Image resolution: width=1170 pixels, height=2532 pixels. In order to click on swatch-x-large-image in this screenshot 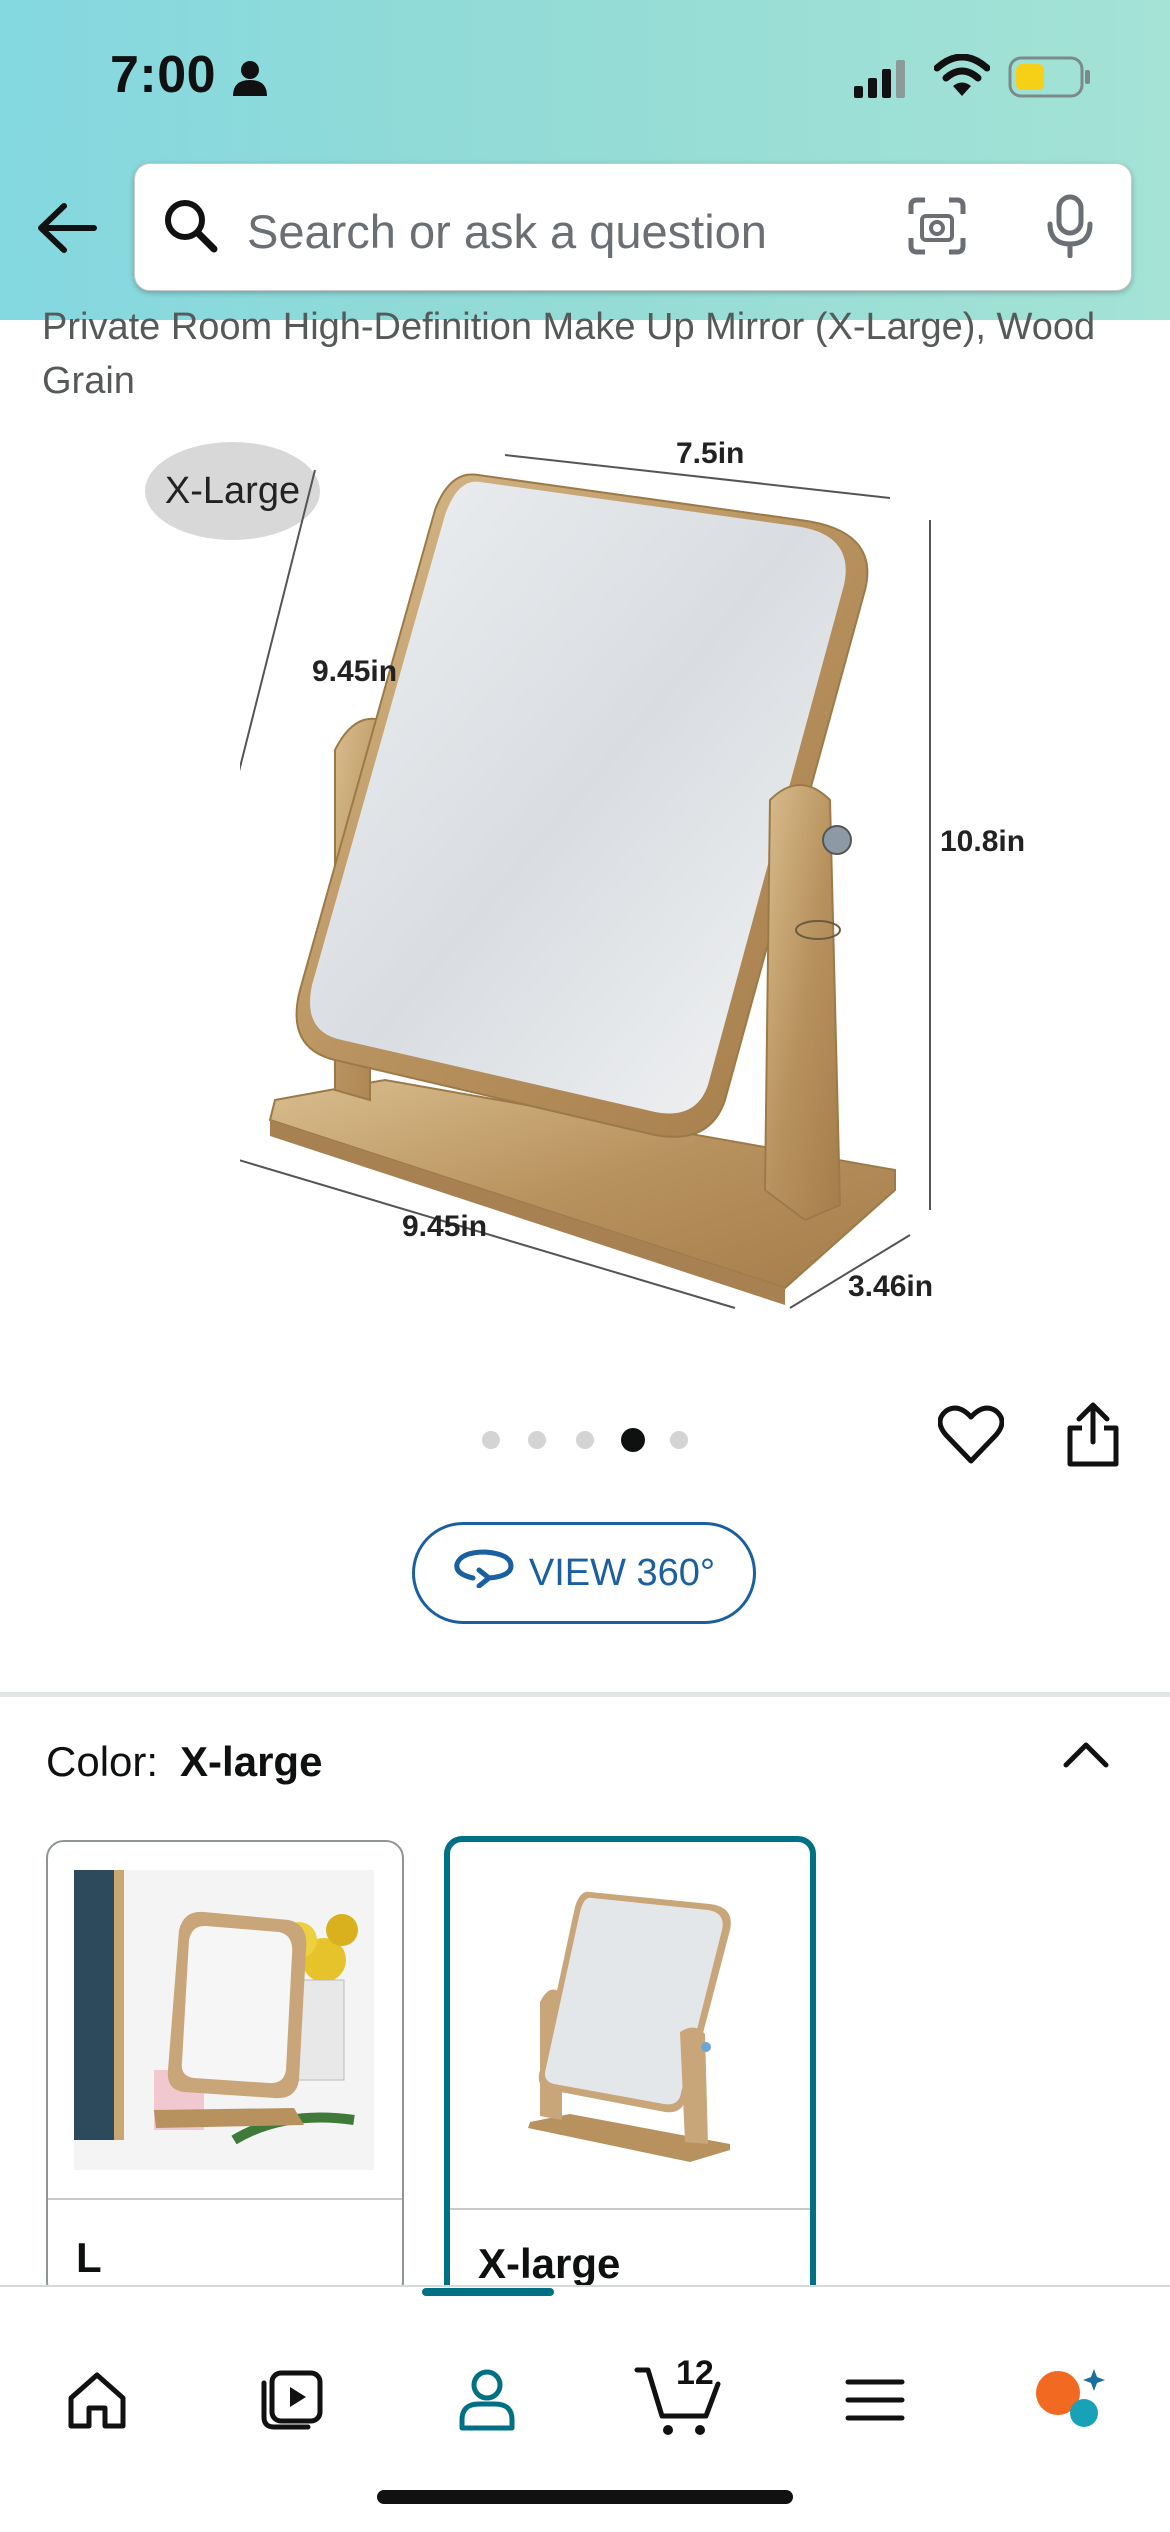, I will do `click(629, 2026)`.